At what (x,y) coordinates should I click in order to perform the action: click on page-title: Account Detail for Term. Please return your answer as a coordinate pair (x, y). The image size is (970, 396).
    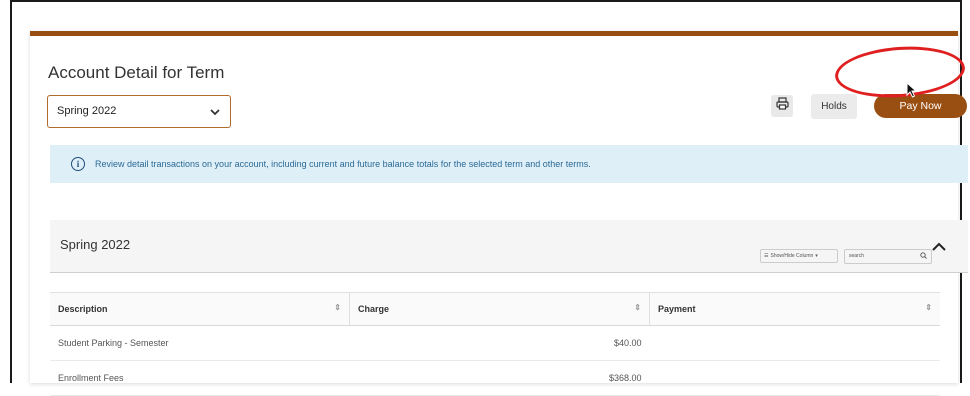
    Looking at the image, I should click on (136, 72).